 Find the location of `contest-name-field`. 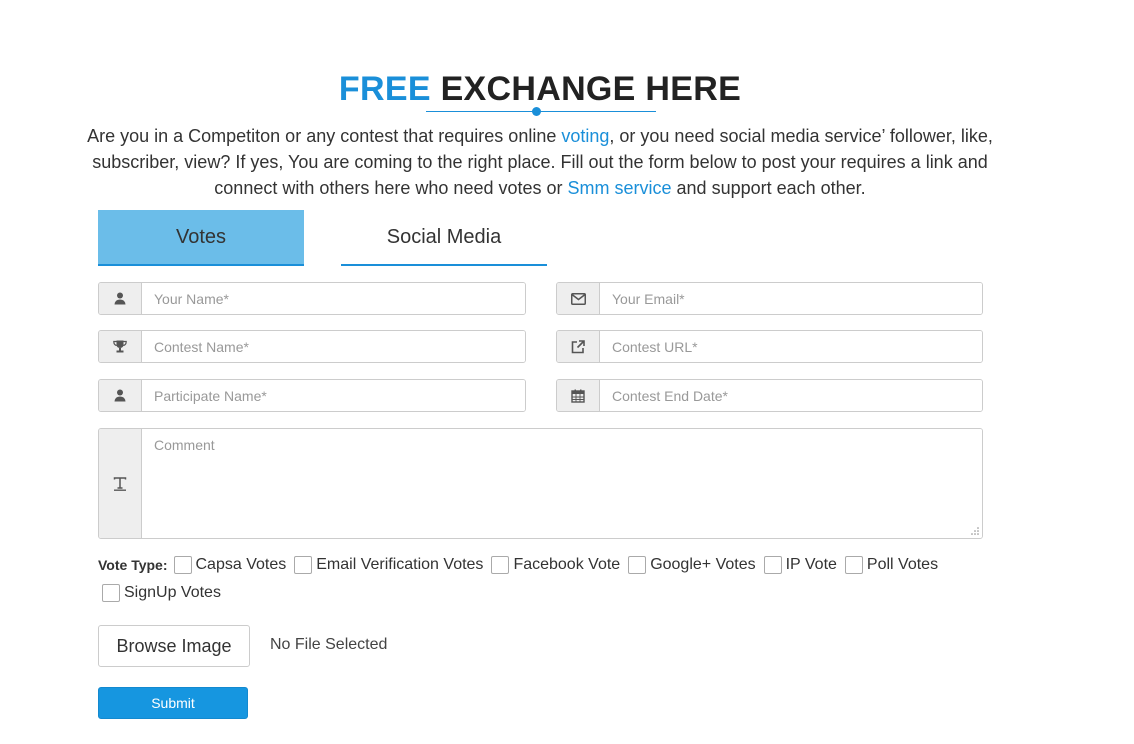

contest-name-field is located at coordinates (312, 346).